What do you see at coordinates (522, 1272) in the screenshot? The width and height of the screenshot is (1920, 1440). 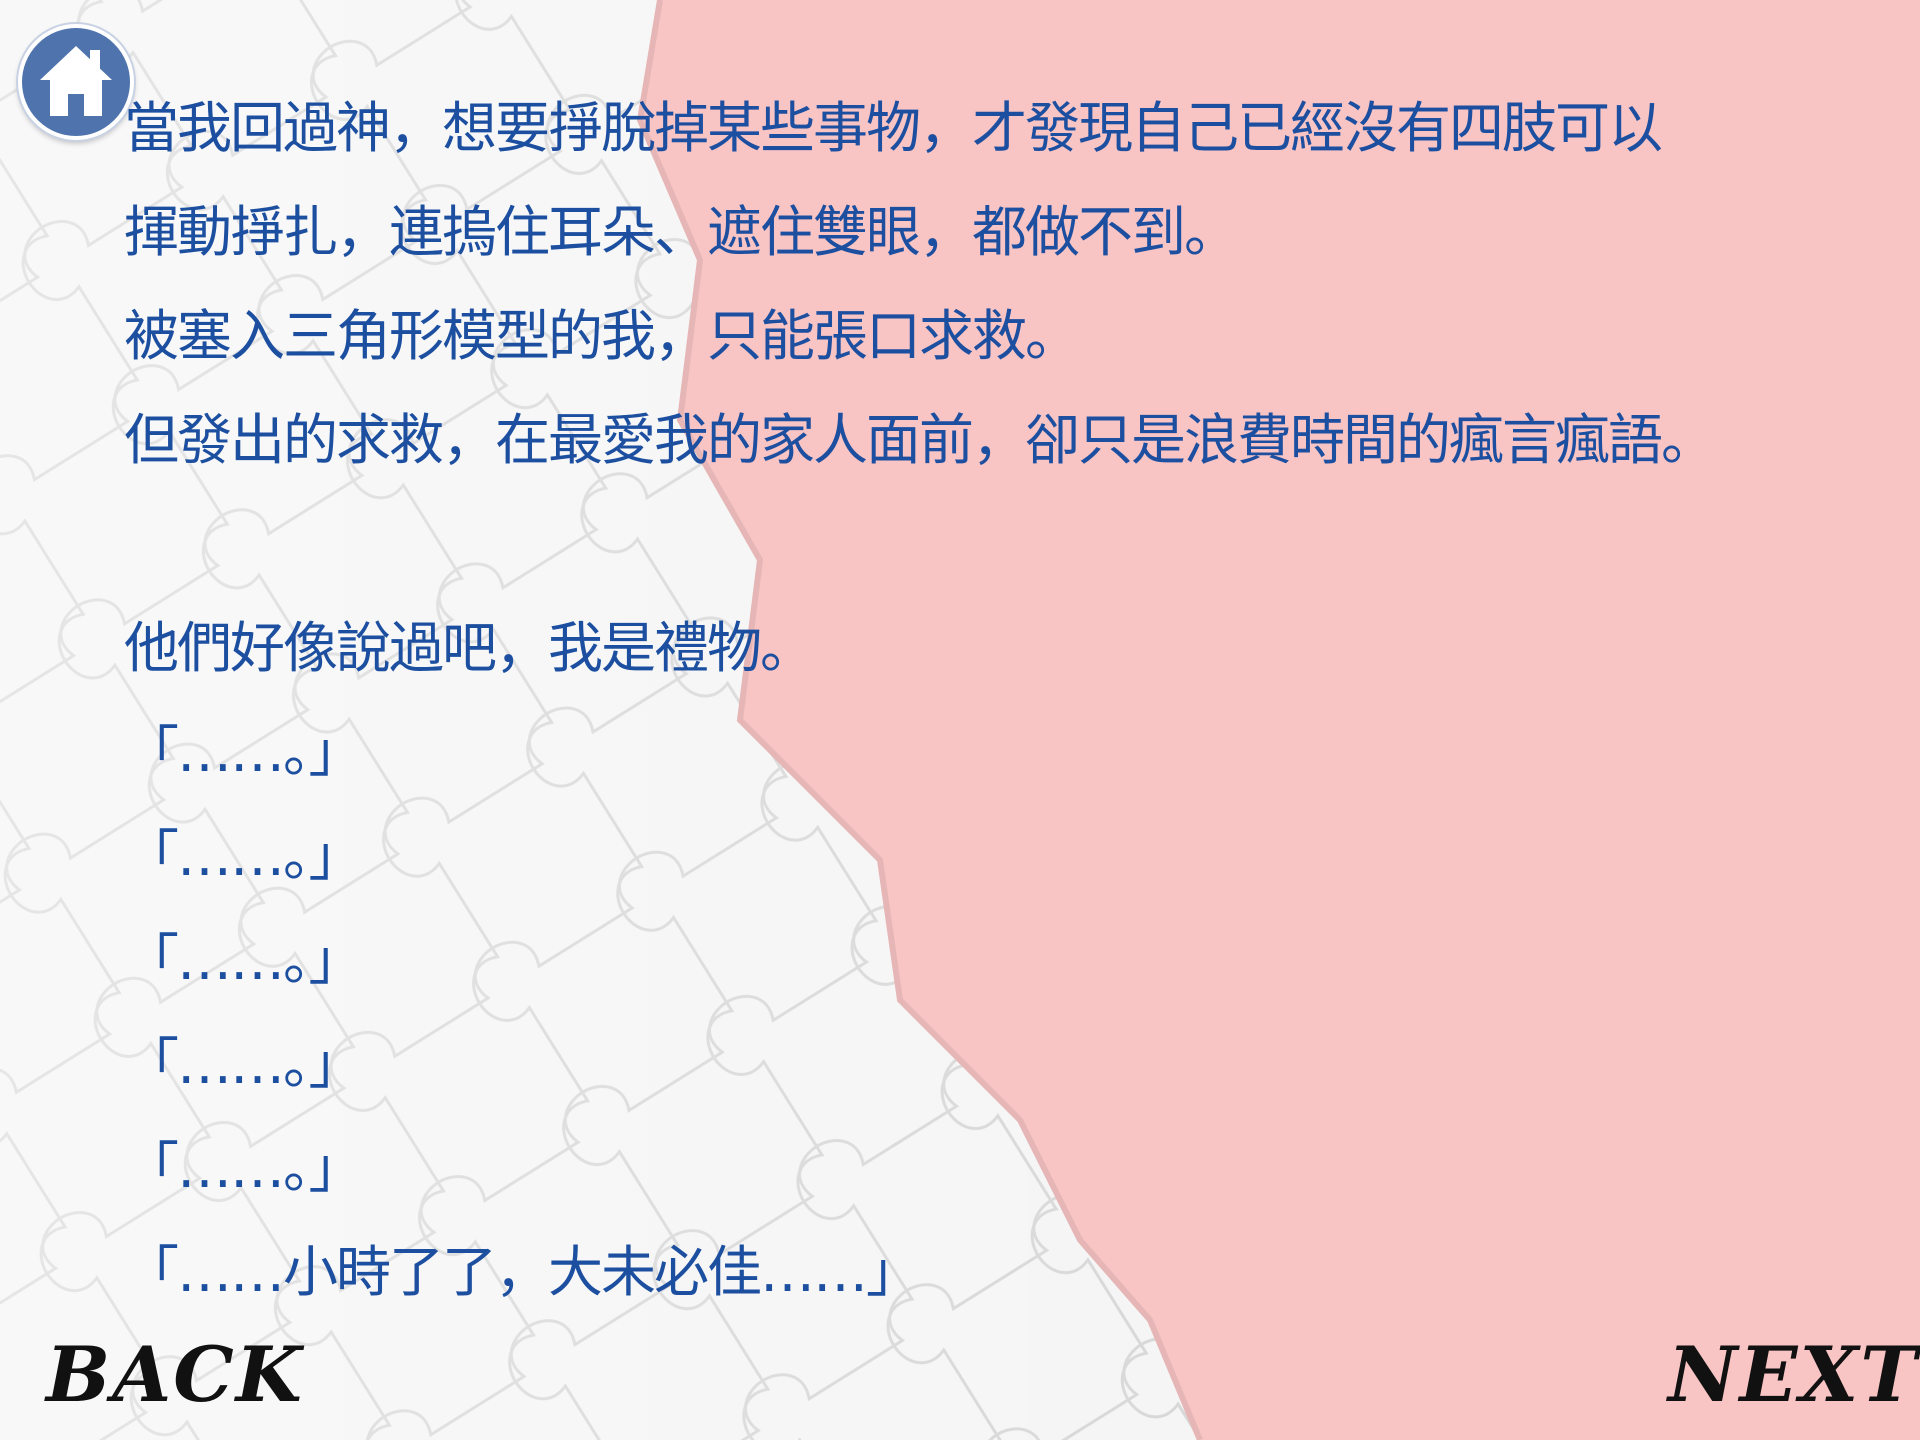 I see `dialogue-line: 「……小時了了，大未必佳……」` at bounding box center [522, 1272].